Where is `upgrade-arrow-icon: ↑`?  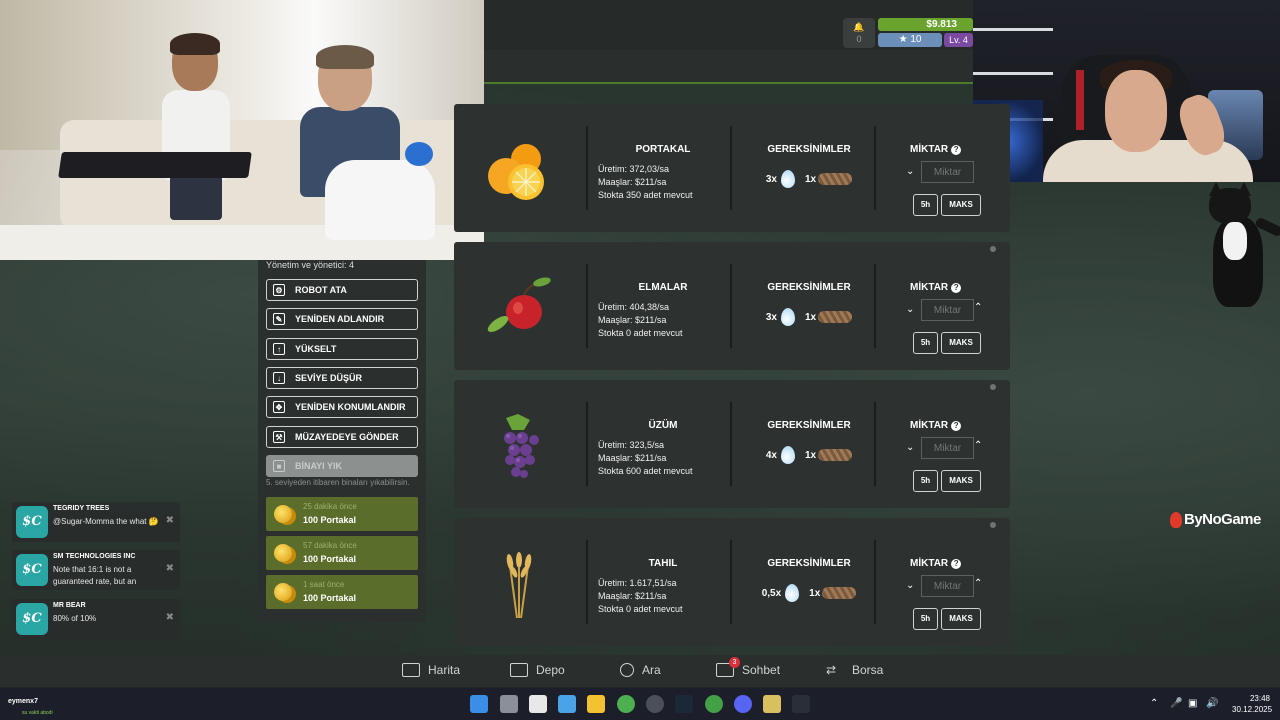
upgrade-arrow-icon: ↑ is located at coordinates (279, 349).